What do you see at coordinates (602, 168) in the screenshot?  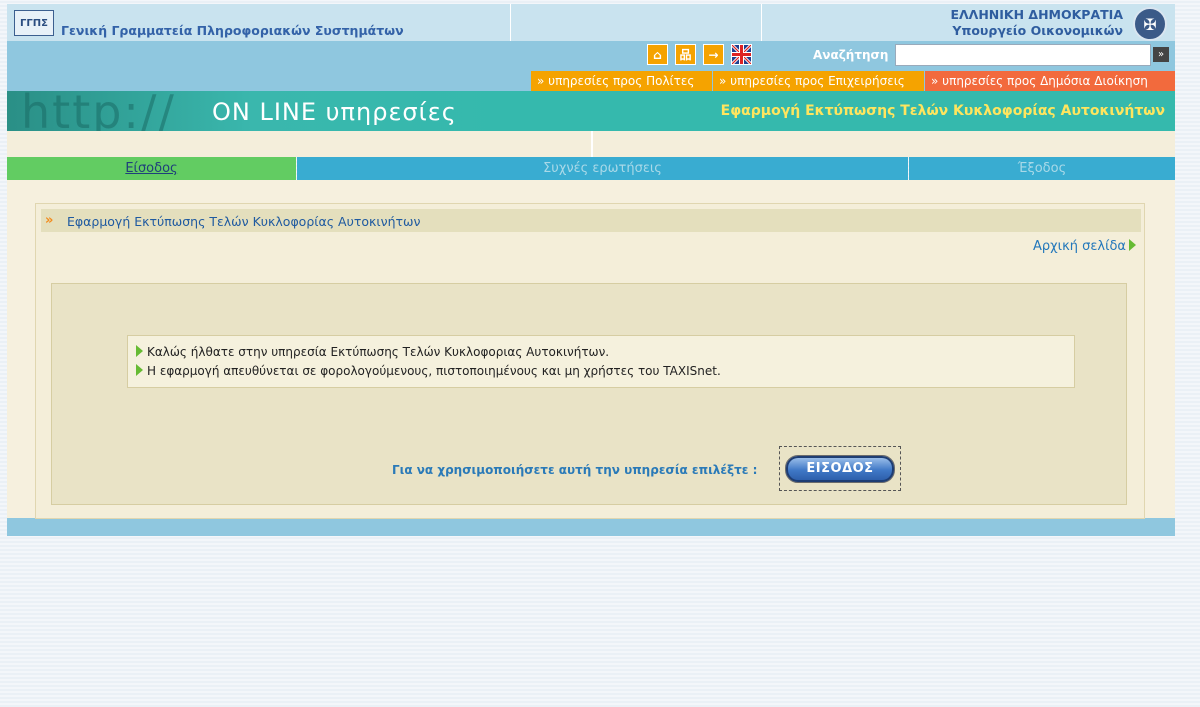 I see `nav-faq-tab: Συχνές ερωτήσεις` at bounding box center [602, 168].